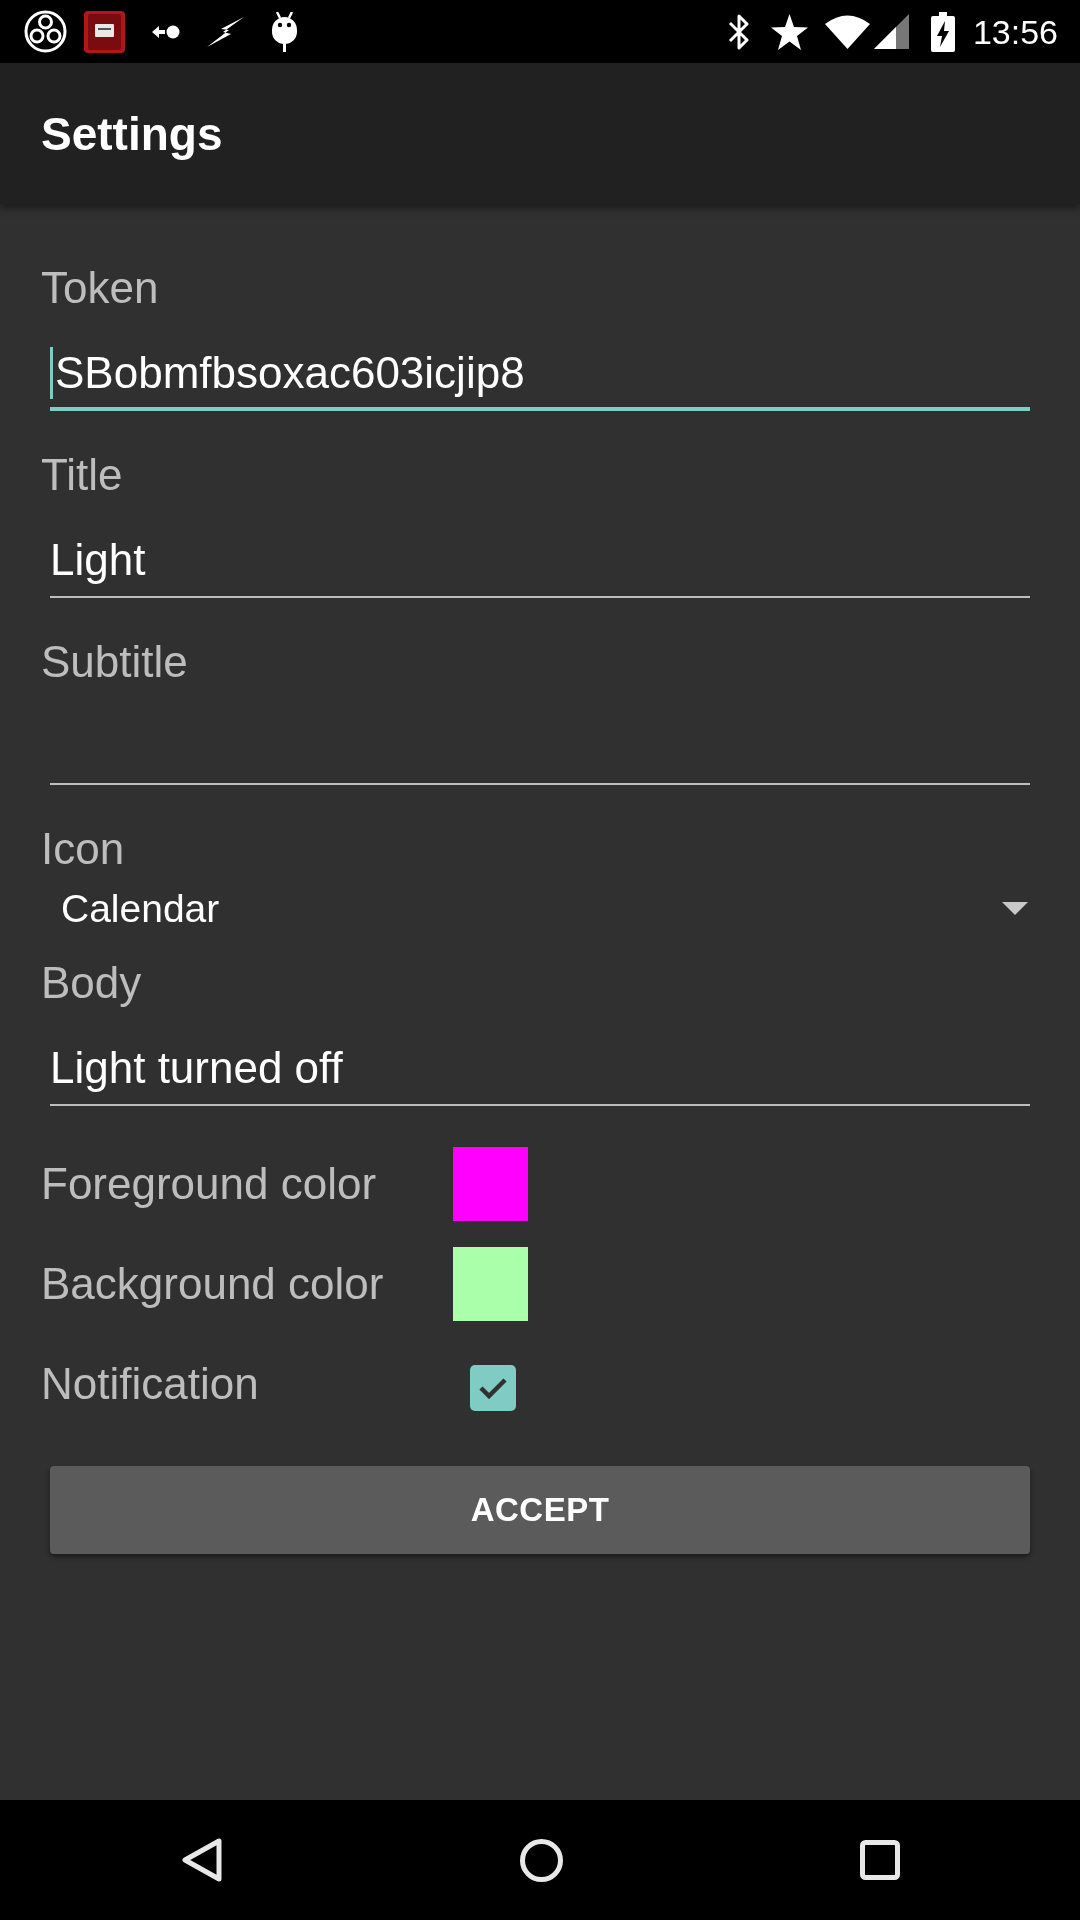  I want to click on field-label: Title, so click(82, 475).